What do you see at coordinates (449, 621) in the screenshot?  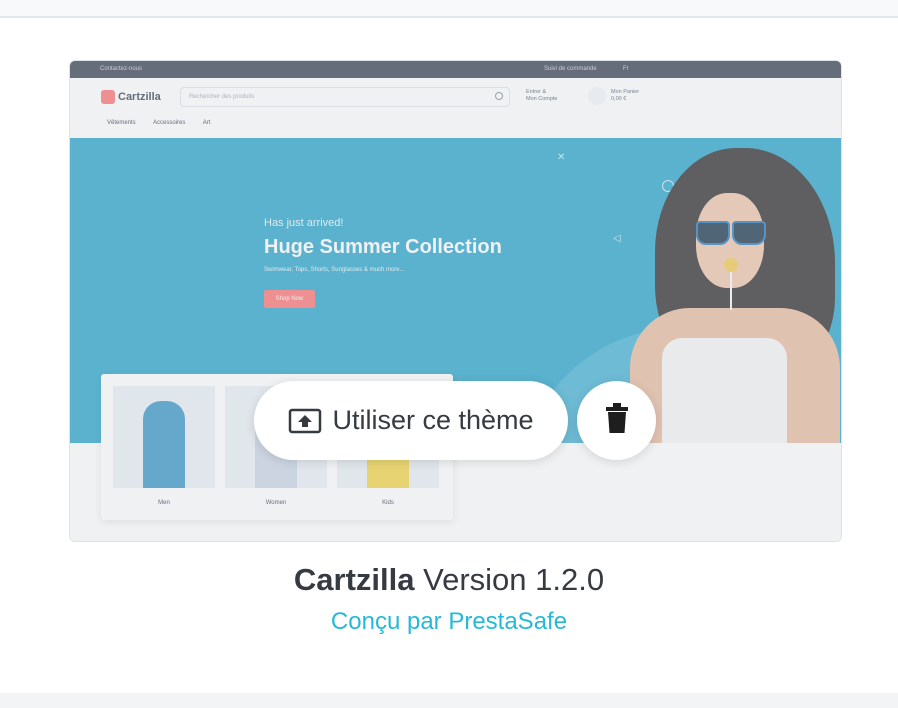 I see `theme-author: Conçu par PrestaSafe` at bounding box center [449, 621].